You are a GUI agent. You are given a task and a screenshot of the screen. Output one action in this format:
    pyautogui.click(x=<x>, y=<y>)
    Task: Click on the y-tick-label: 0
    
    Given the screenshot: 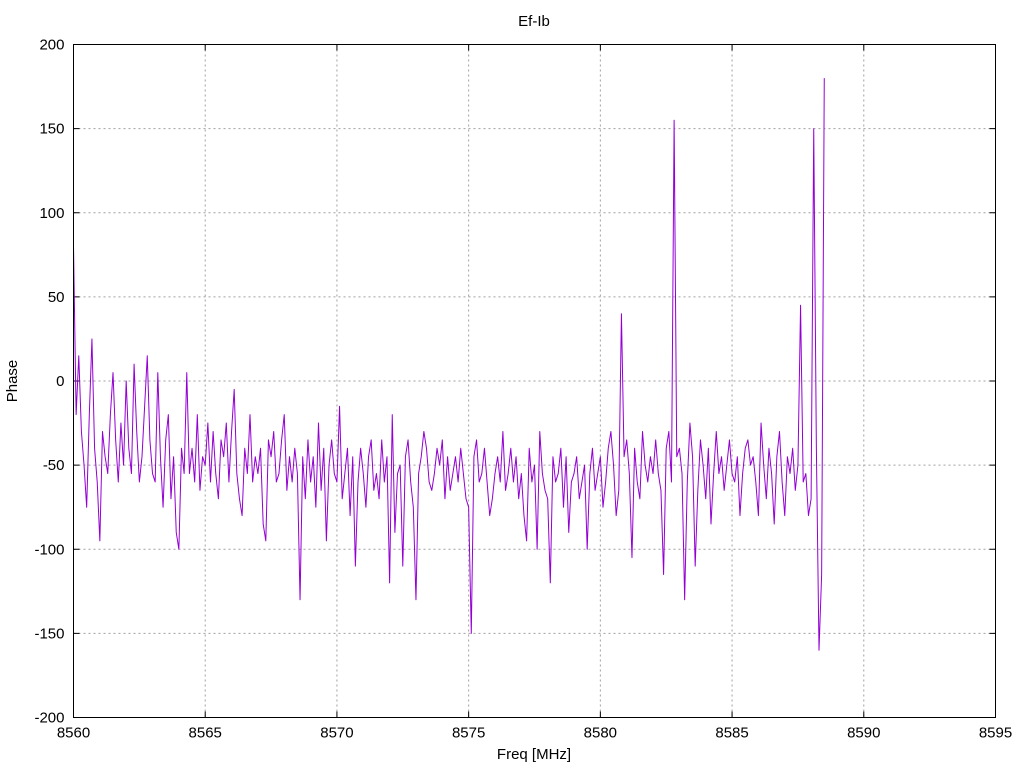 What is the action you would take?
    pyautogui.click(x=60, y=381)
    